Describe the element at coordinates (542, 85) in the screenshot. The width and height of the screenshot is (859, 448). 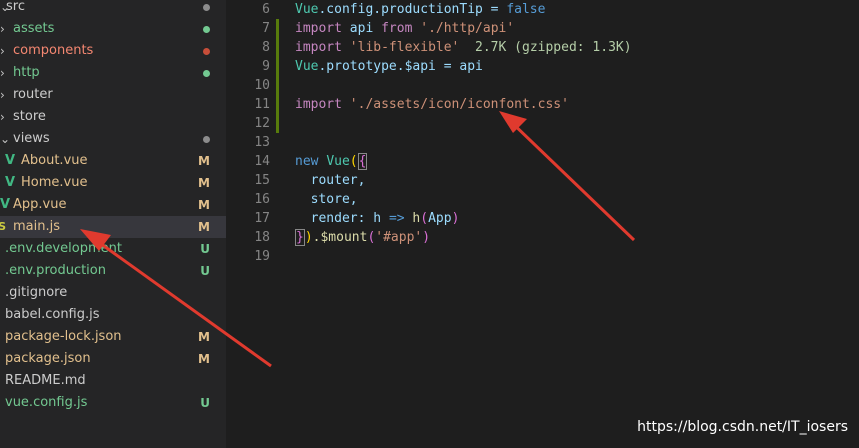
I see `code-line: 10` at that location.